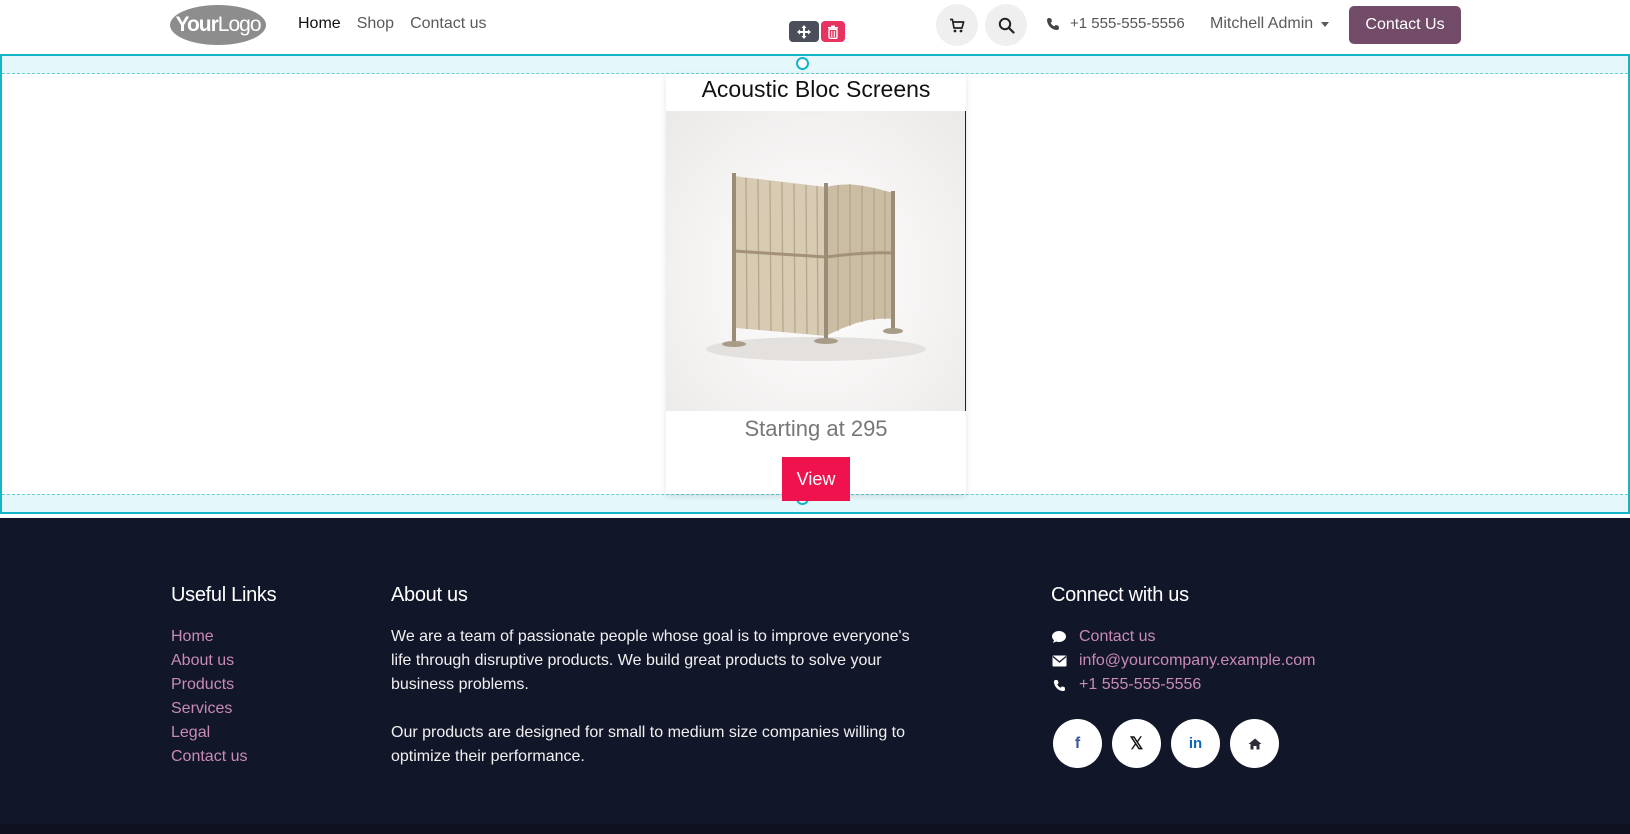  I want to click on product-price: Starting at 295, so click(816, 428).